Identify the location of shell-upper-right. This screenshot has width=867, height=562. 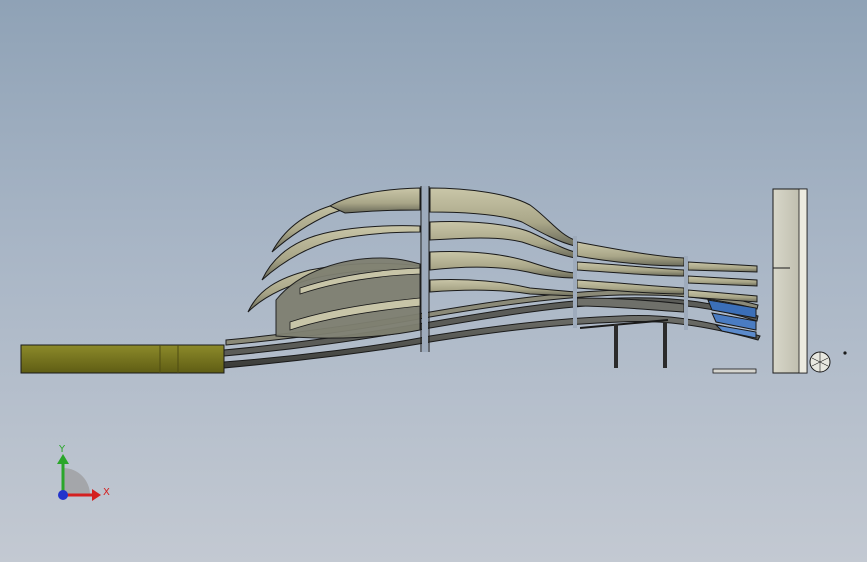
(502, 242).